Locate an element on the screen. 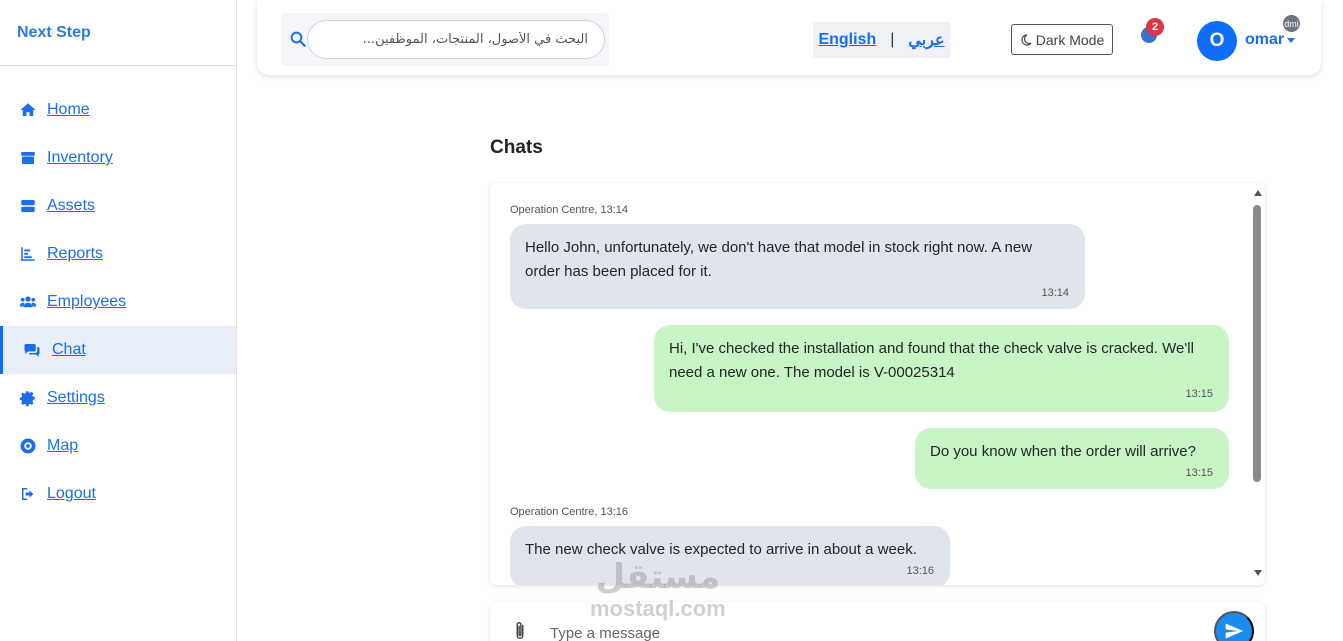  sidebar-item-label: Logout is located at coordinates (71, 493).